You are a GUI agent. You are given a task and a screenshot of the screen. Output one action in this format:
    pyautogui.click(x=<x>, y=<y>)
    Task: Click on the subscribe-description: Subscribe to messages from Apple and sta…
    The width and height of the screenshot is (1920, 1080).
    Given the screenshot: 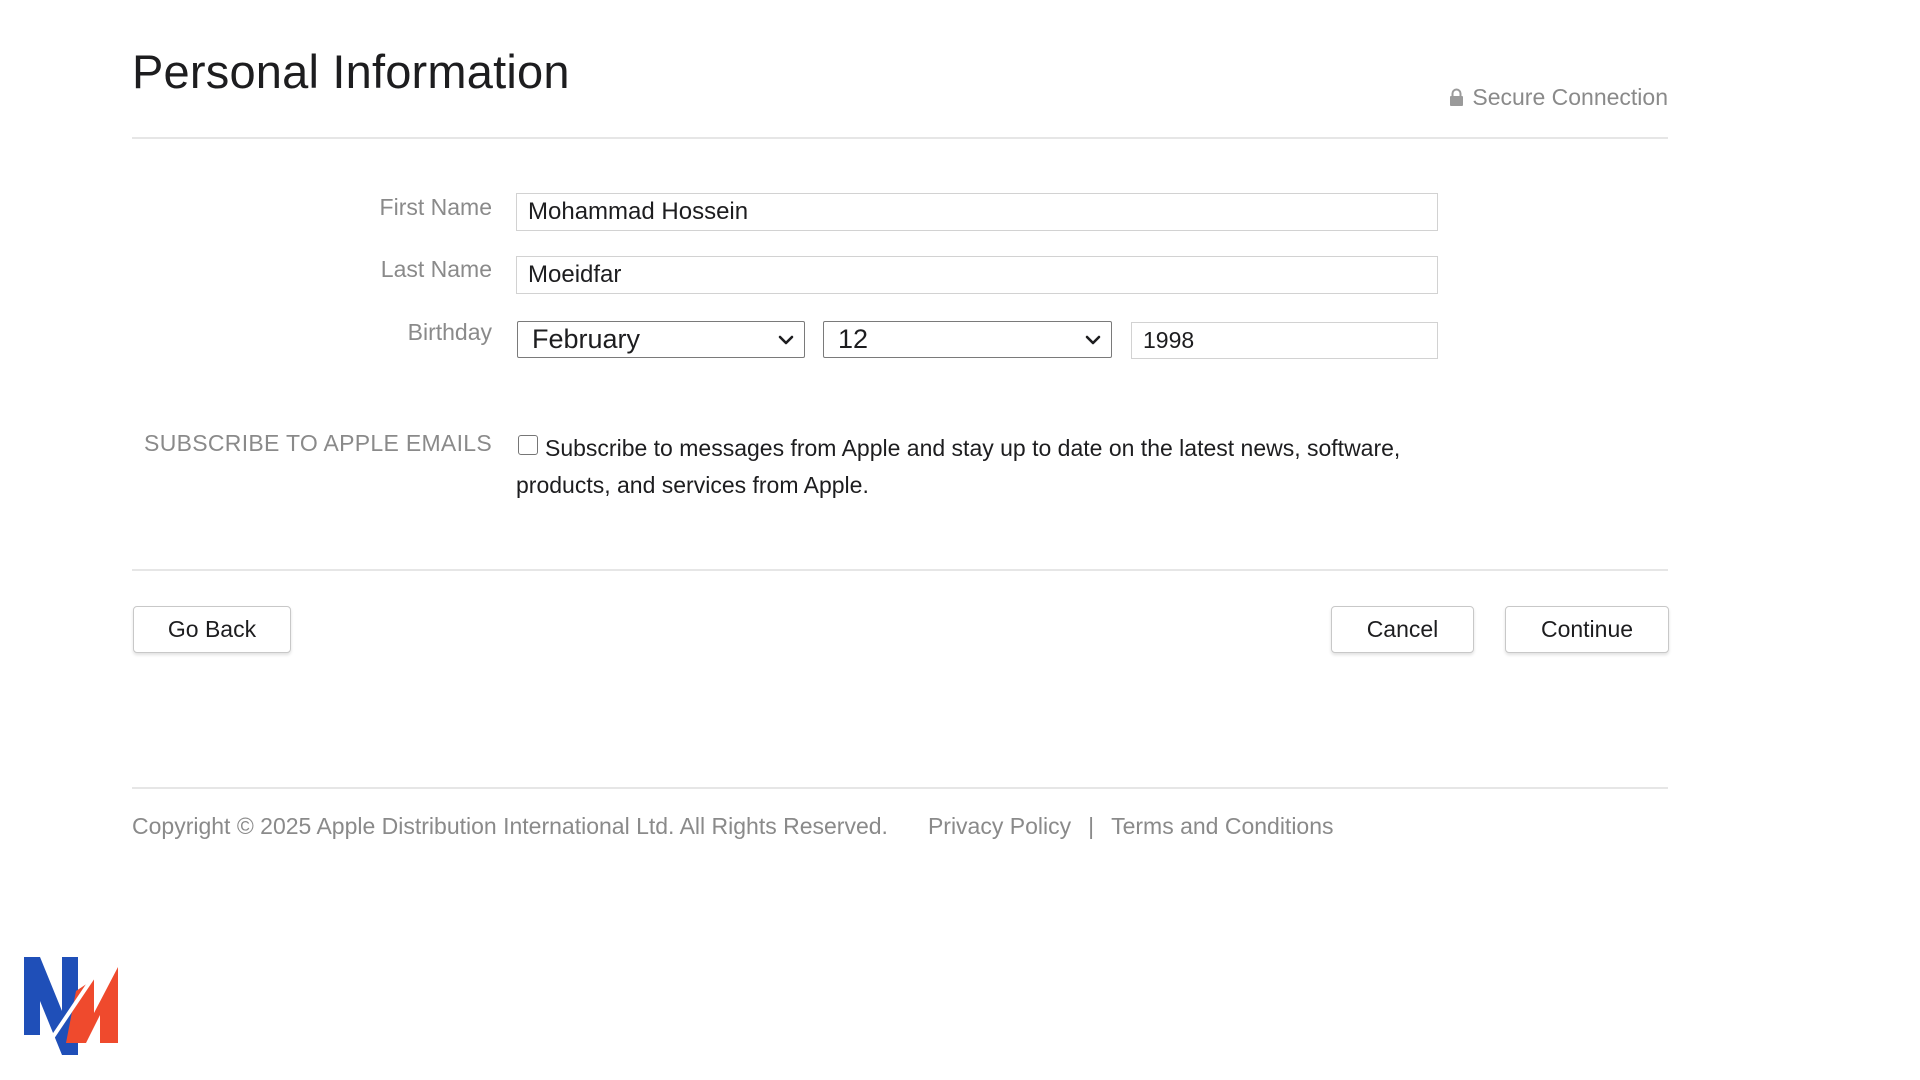 What is the action you would take?
    pyautogui.click(x=958, y=466)
    